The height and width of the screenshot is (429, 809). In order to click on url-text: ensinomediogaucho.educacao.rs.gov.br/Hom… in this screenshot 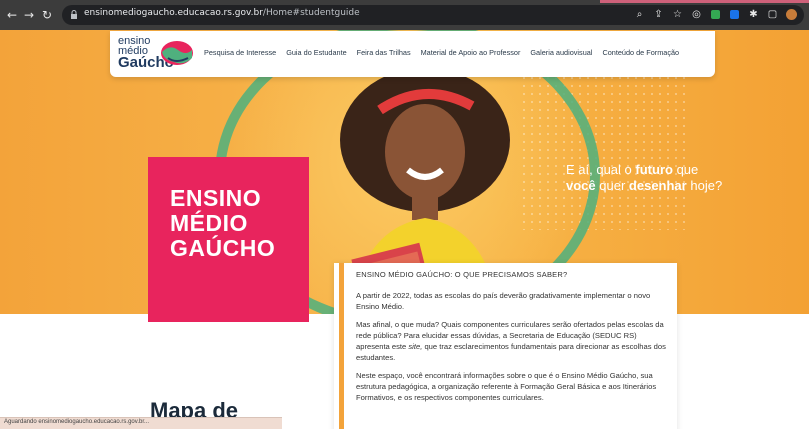, I will do `click(222, 13)`.